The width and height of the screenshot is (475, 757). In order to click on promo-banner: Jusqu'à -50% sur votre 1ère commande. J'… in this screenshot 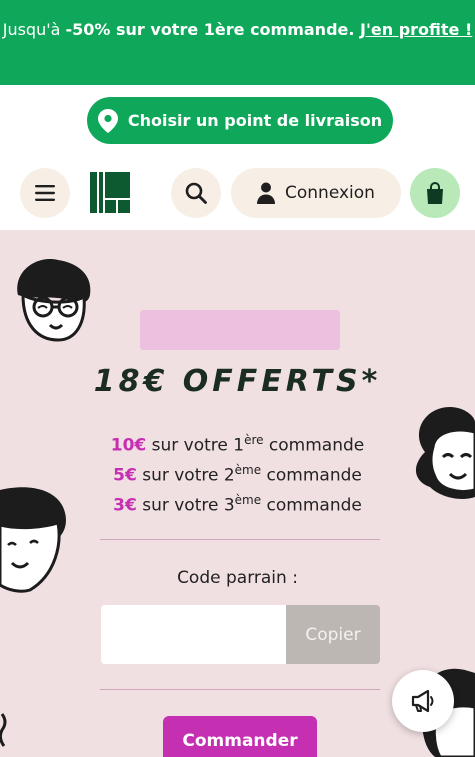, I will do `click(237, 42)`.